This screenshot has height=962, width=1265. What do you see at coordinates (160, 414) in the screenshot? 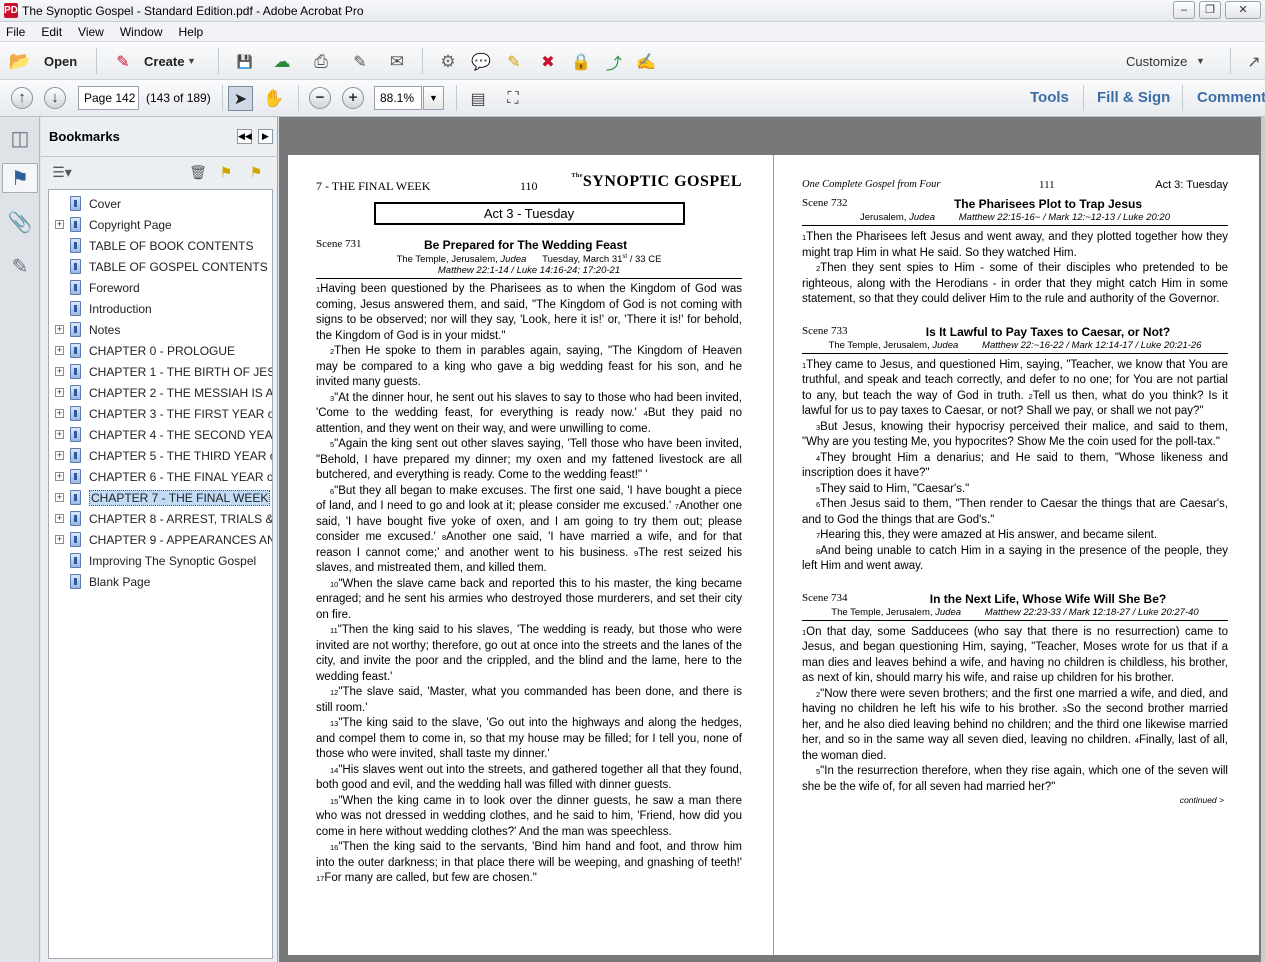
I see `bookmark-item: + CHAPTER 3 - THE FIRST YEAR of H` at bounding box center [160, 414].